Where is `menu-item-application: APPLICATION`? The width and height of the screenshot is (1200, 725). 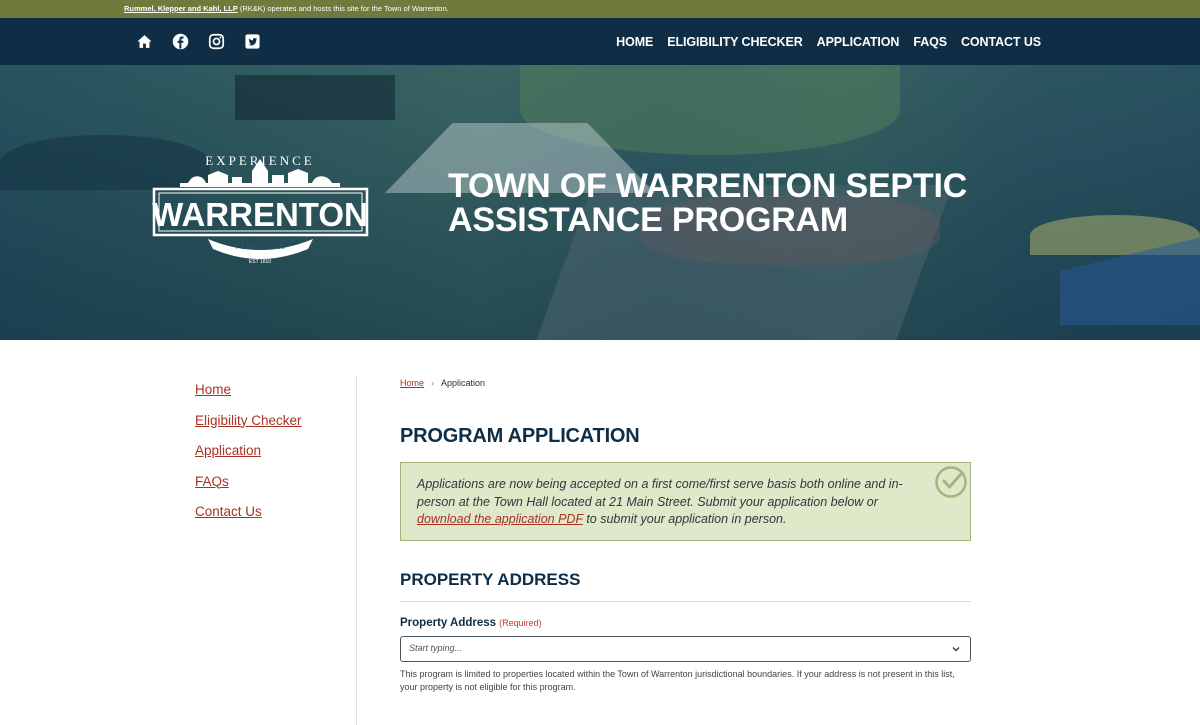
menu-item-application: APPLICATION is located at coordinates (858, 42).